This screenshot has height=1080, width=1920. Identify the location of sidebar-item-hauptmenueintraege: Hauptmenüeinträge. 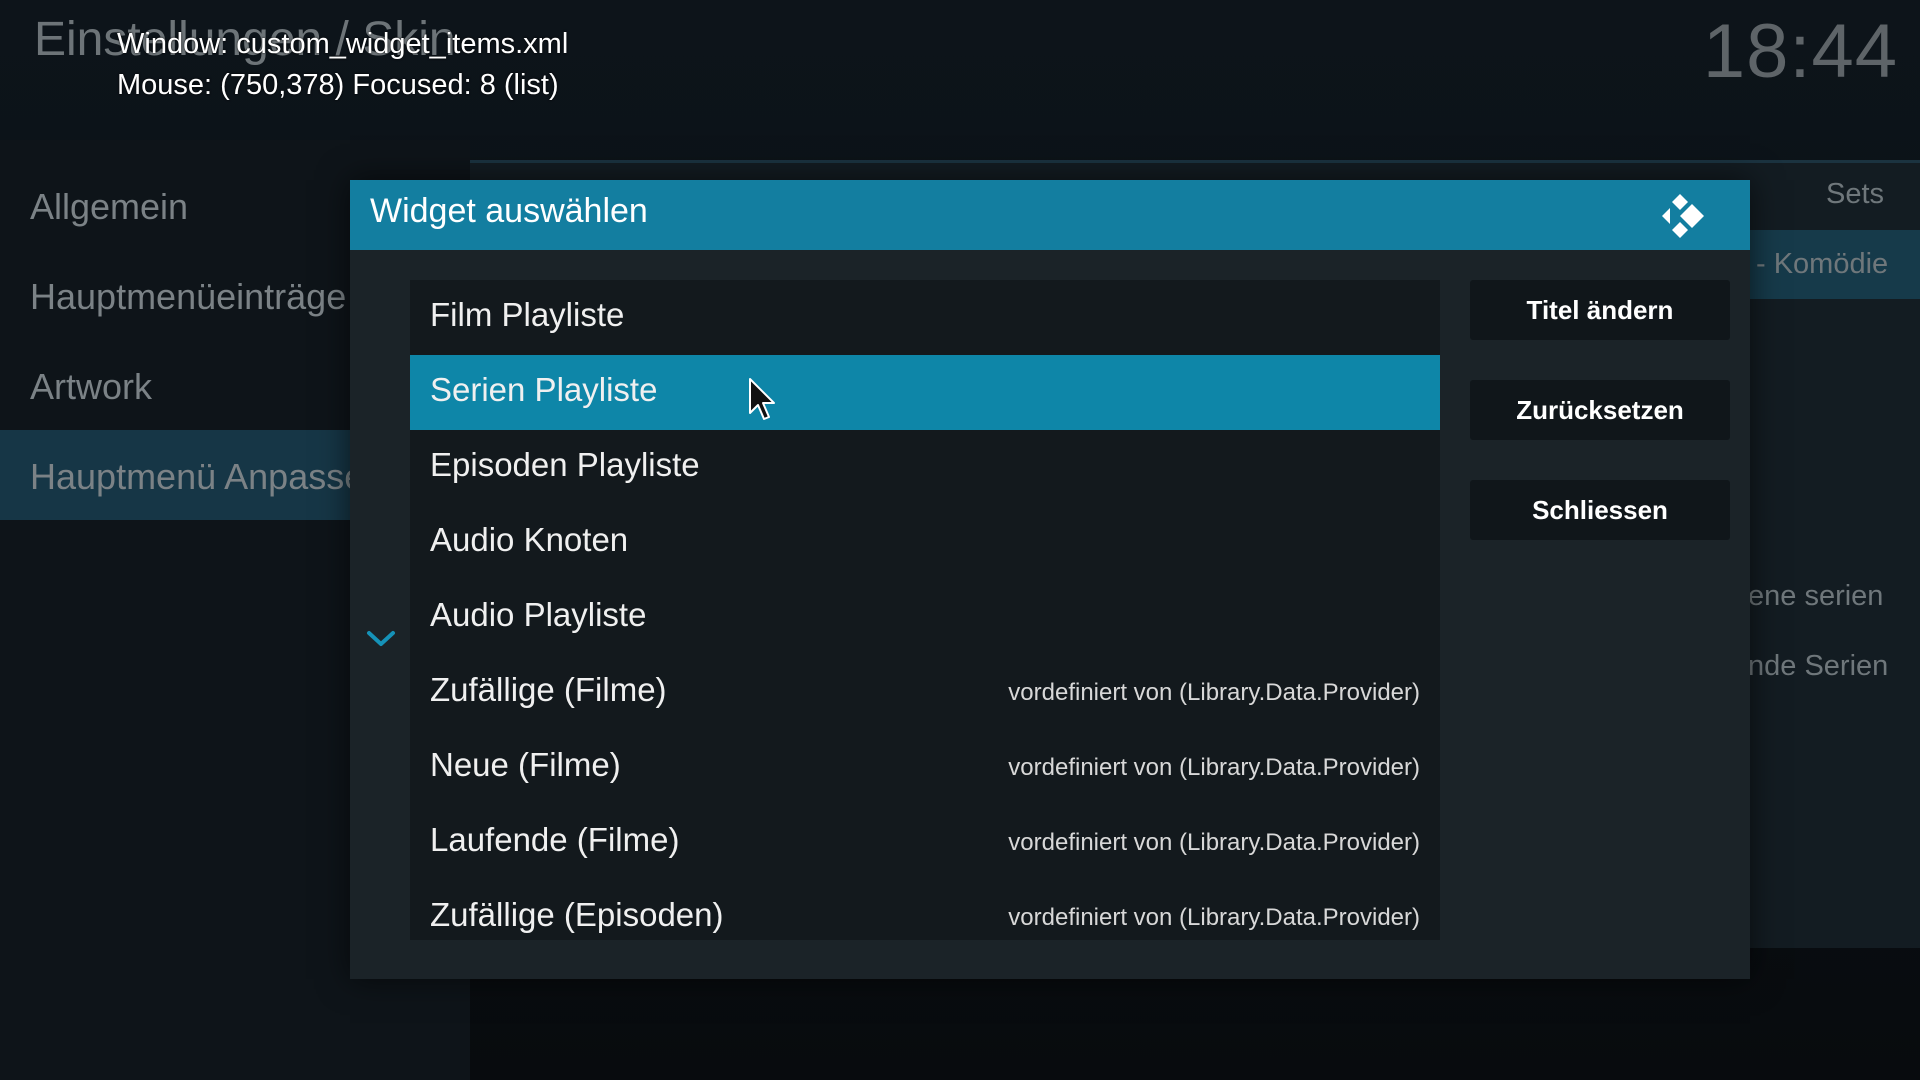
(188, 297).